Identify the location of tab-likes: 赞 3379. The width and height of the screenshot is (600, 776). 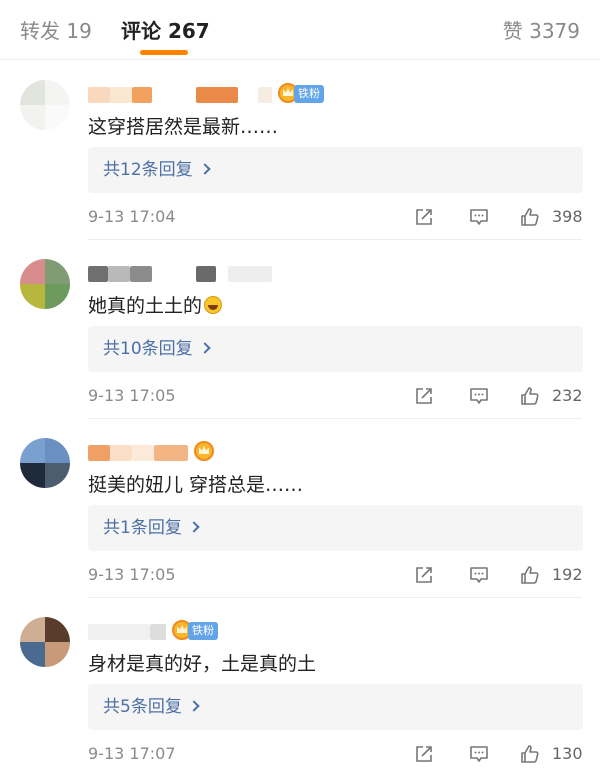
(541, 31).